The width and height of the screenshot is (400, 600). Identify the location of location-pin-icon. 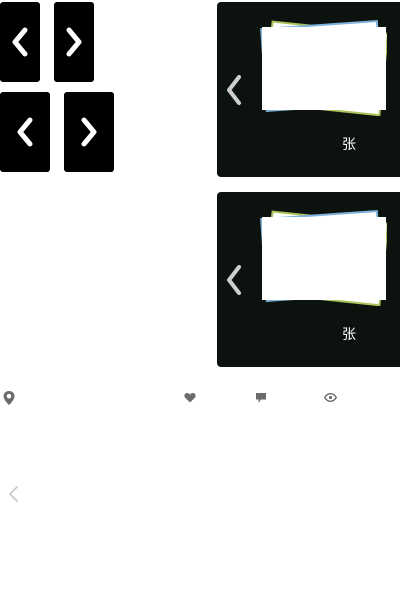
(9, 398).